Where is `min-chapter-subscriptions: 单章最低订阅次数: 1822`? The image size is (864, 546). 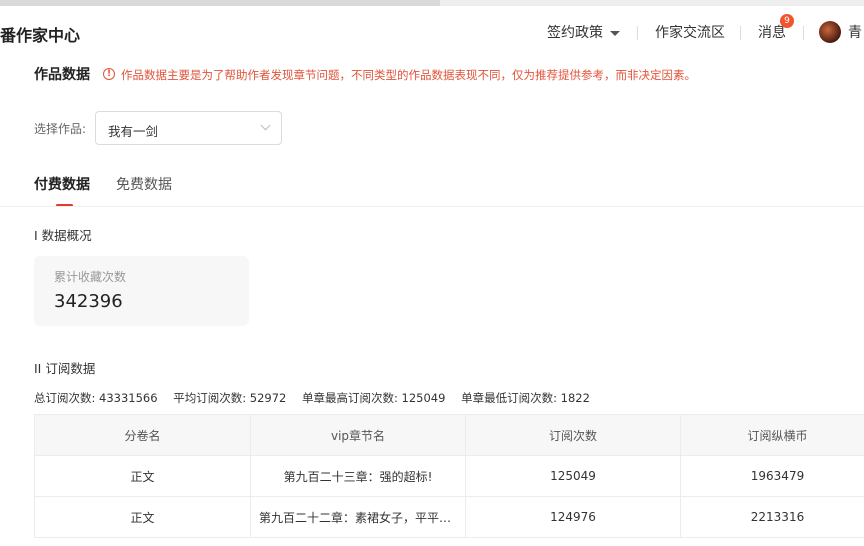
min-chapter-subscriptions: 单章最低订阅次数: 1822 is located at coordinates (525, 398).